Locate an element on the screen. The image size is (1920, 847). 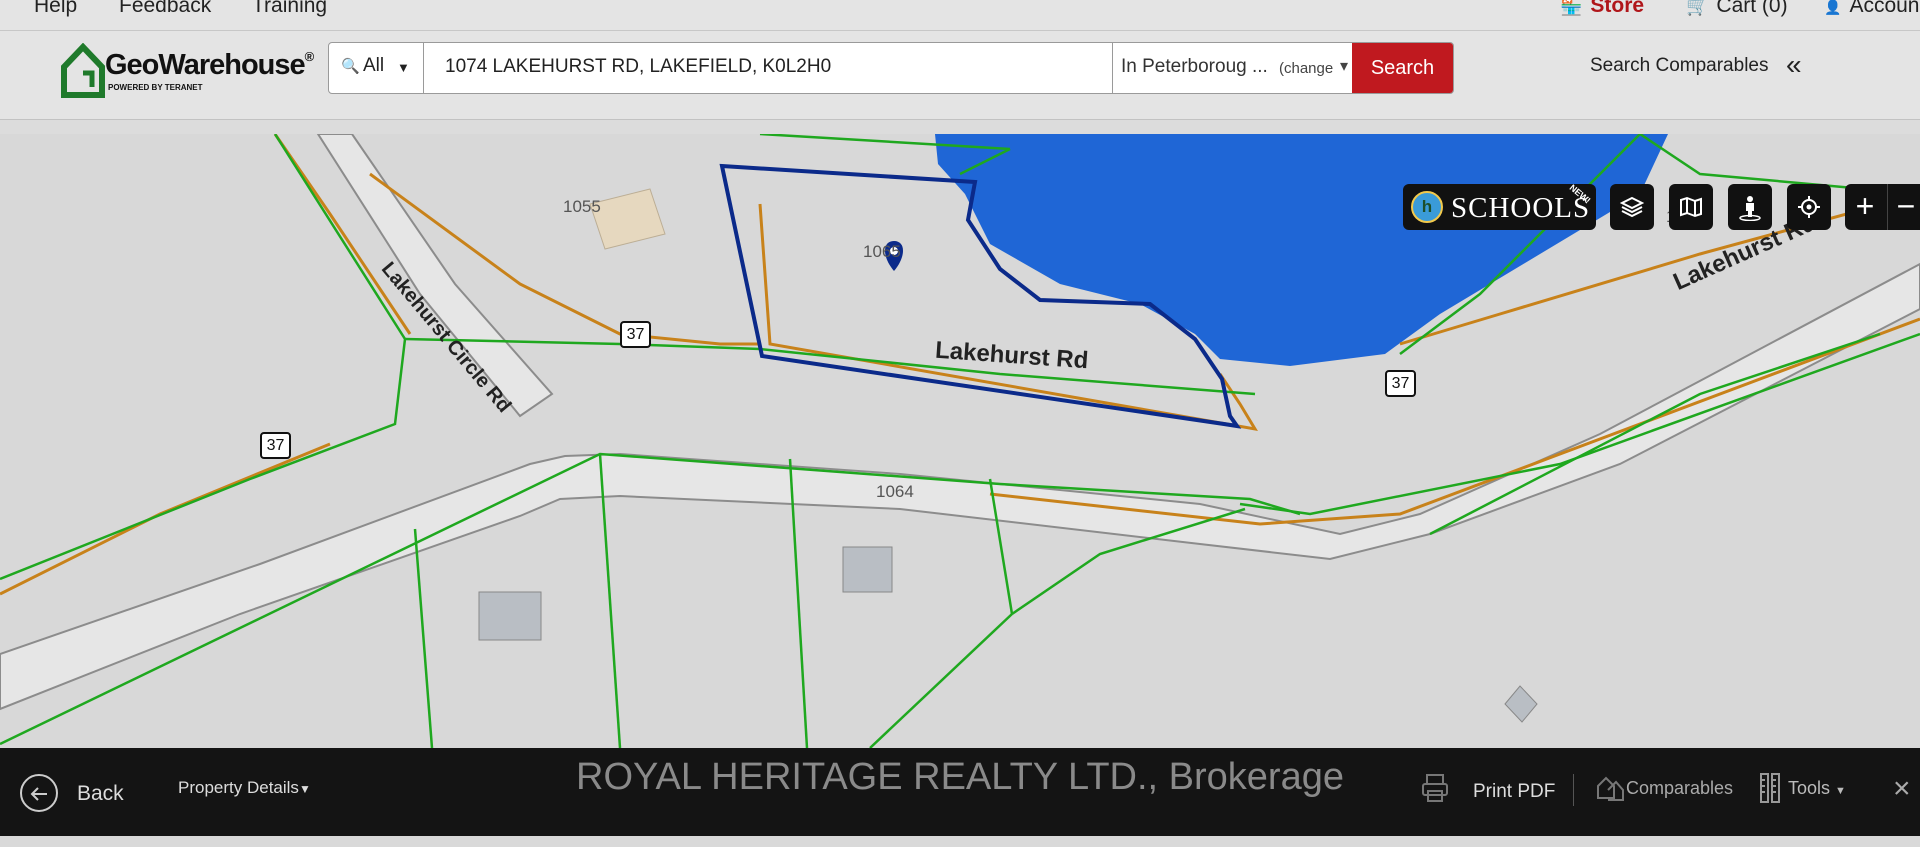
search-icon: 🔍 is located at coordinates (350, 66).